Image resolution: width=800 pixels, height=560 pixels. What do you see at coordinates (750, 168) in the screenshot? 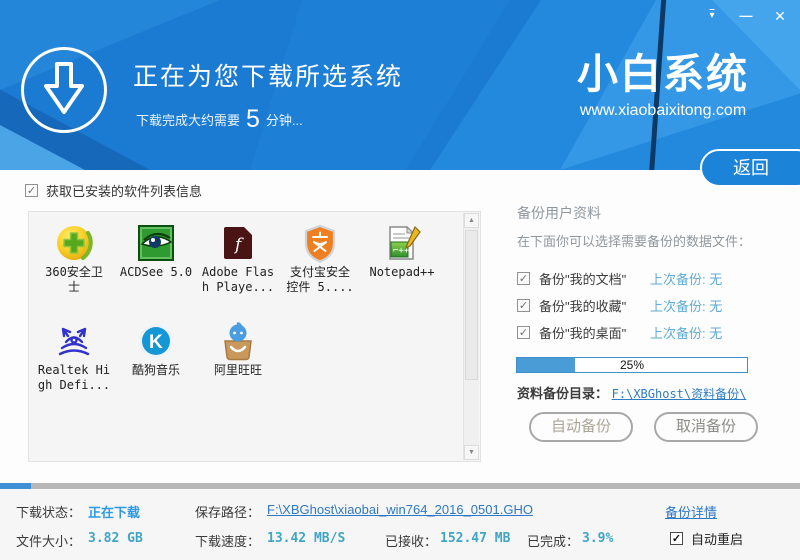
I see `back-button: 返回` at bounding box center [750, 168].